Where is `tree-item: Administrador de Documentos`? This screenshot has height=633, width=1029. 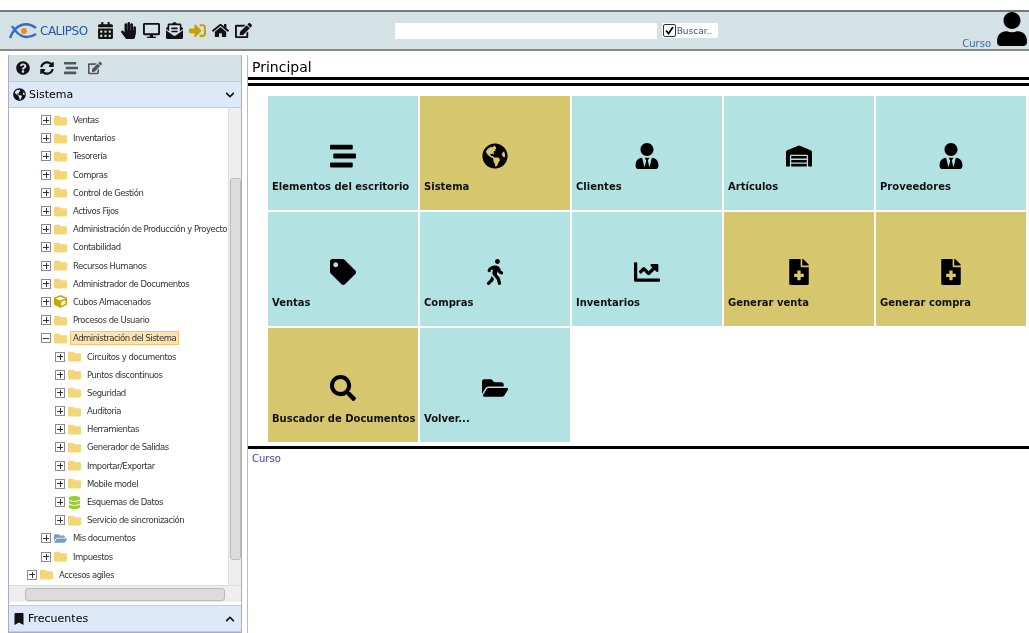 tree-item: Administrador de Documentos is located at coordinates (131, 283).